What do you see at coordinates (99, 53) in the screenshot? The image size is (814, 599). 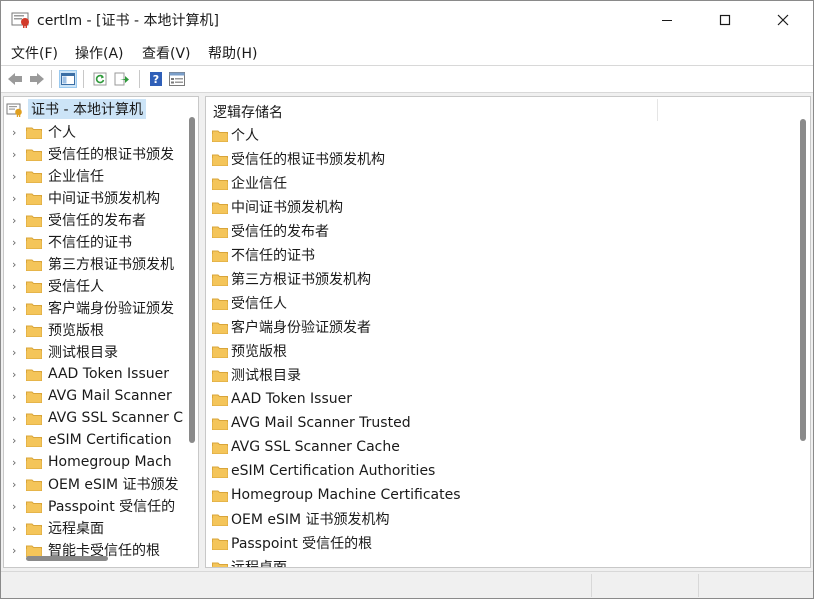 I see `menu-action: 操作(A)` at bounding box center [99, 53].